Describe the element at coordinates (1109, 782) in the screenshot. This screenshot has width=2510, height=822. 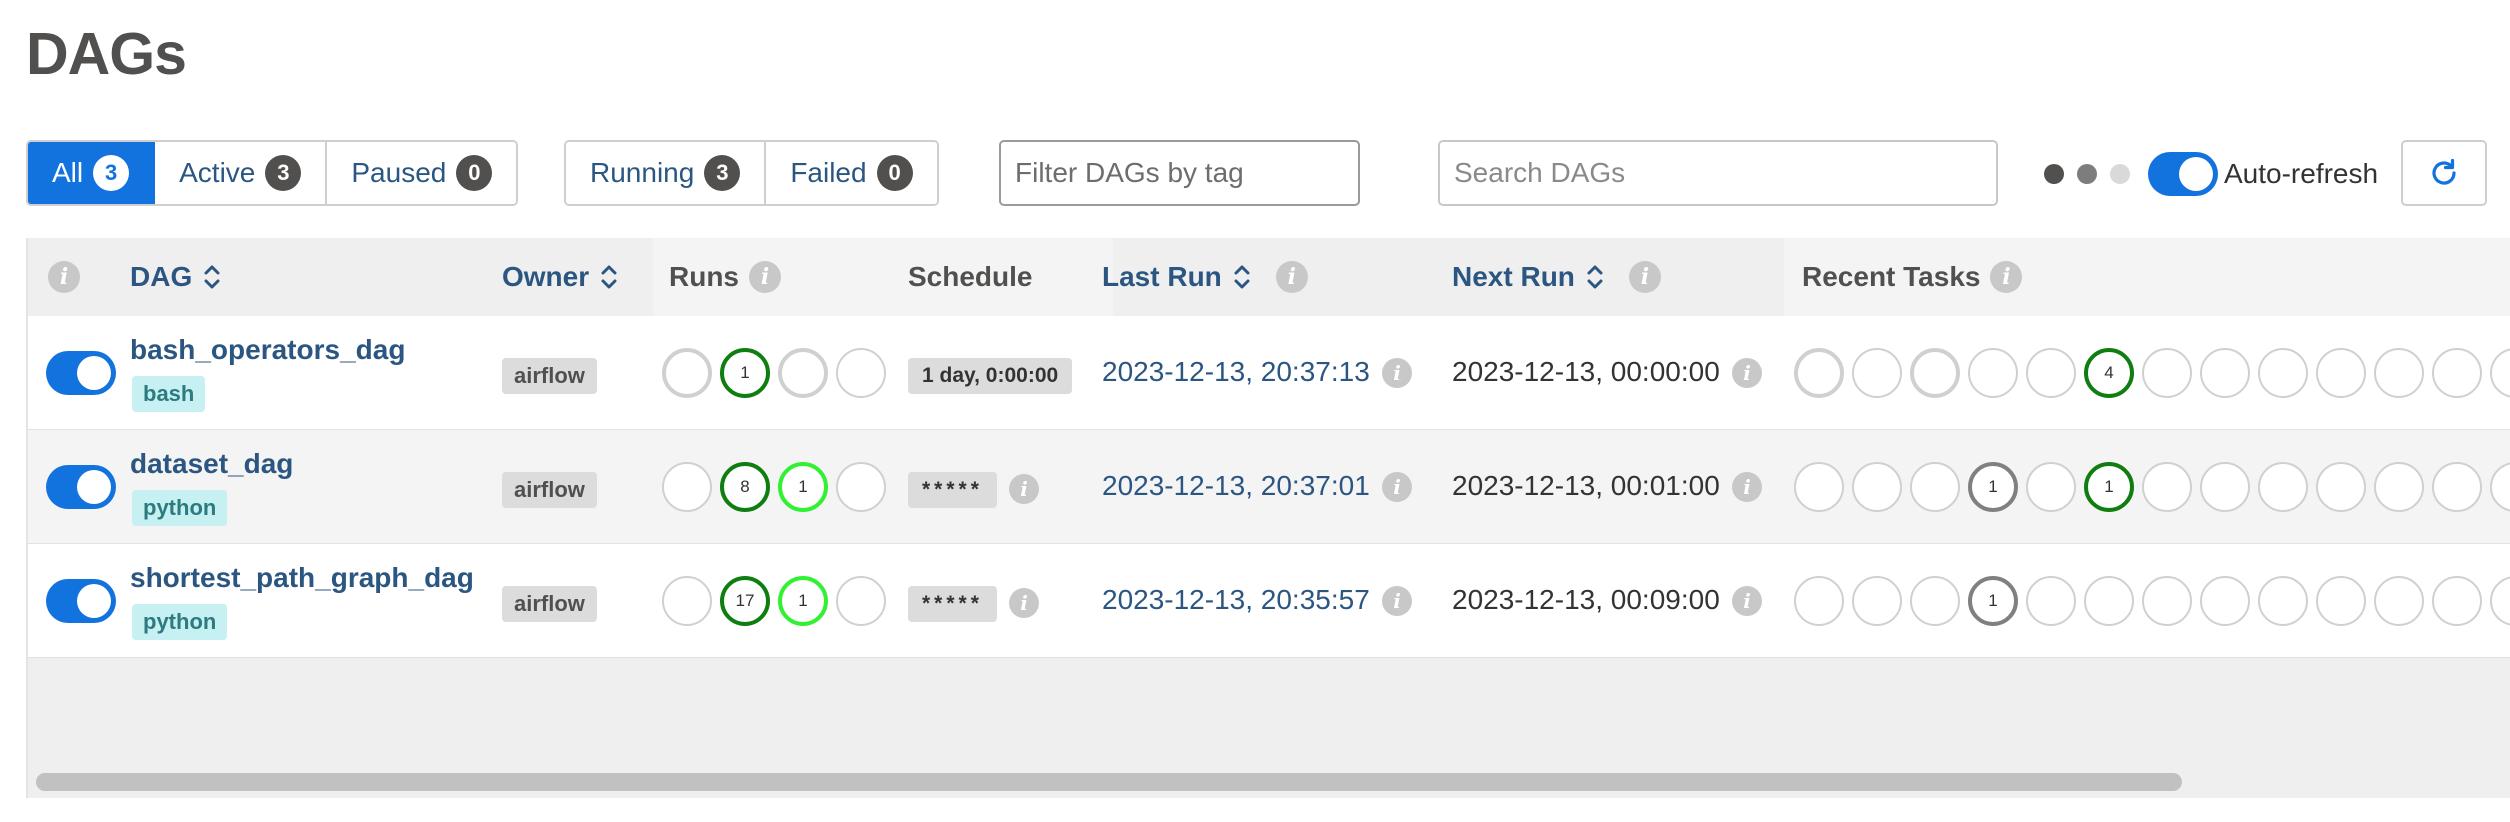
I see `scrollbar-thumb` at that location.